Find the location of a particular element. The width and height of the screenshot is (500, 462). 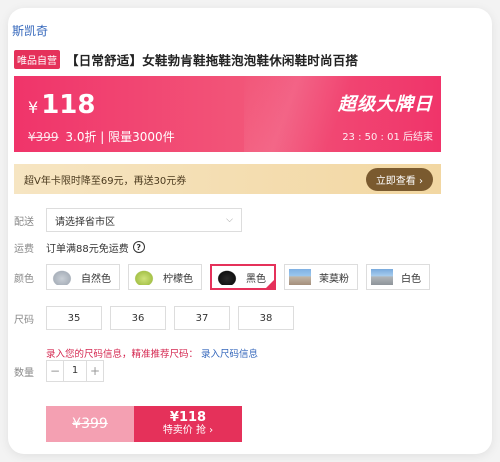

size-options: 35 36 37 38 is located at coordinates (170, 318).